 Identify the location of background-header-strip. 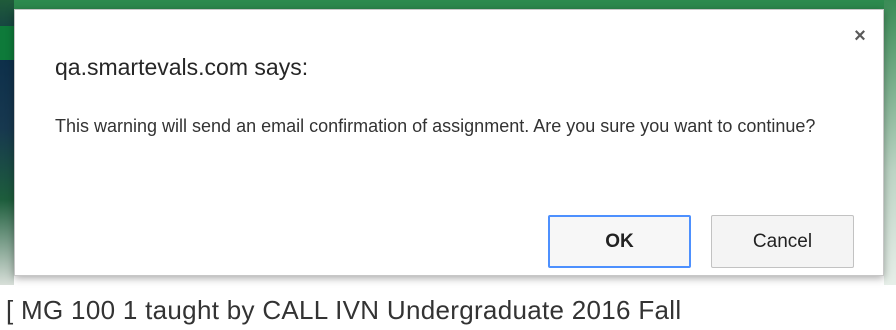
(448, 4).